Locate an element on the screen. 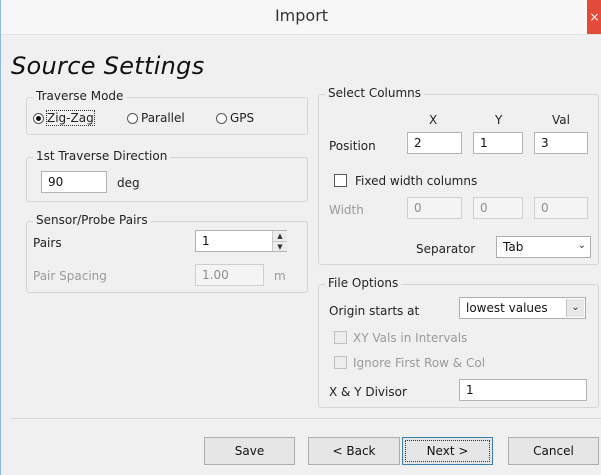 The height and width of the screenshot is (475, 601). radio-label-gps: GPS is located at coordinates (242, 118).